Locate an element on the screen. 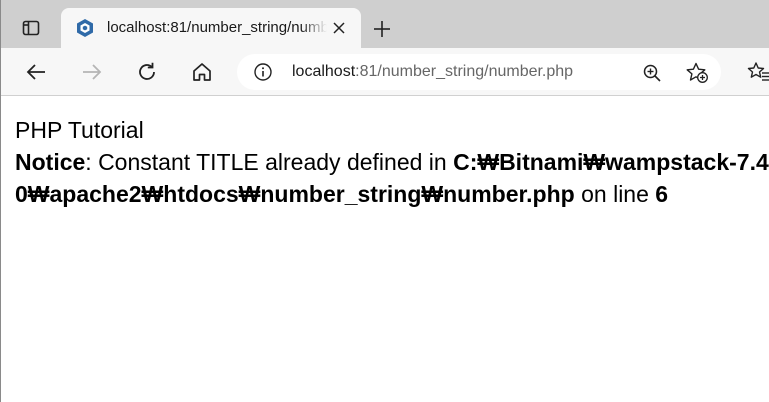 The height and width of the screenshot is (402, 769). url-host: localhost is located at coordinates (324, 71).